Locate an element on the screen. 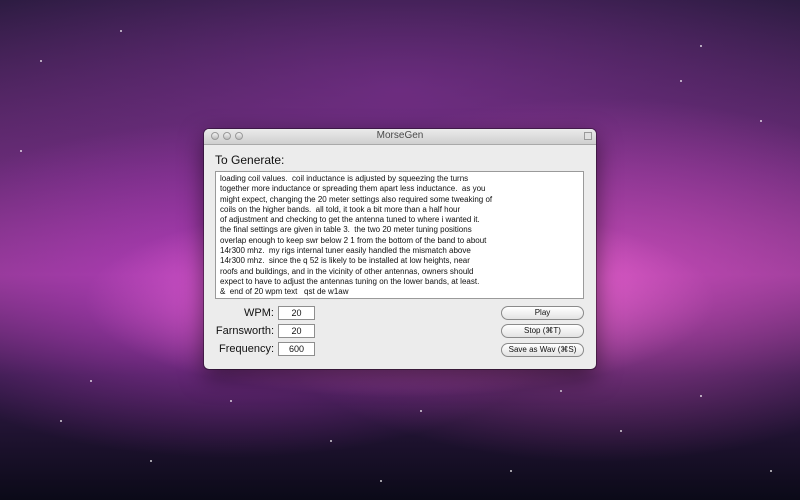  to-generate-label: To Generate: is located at coordinates (250, 160).